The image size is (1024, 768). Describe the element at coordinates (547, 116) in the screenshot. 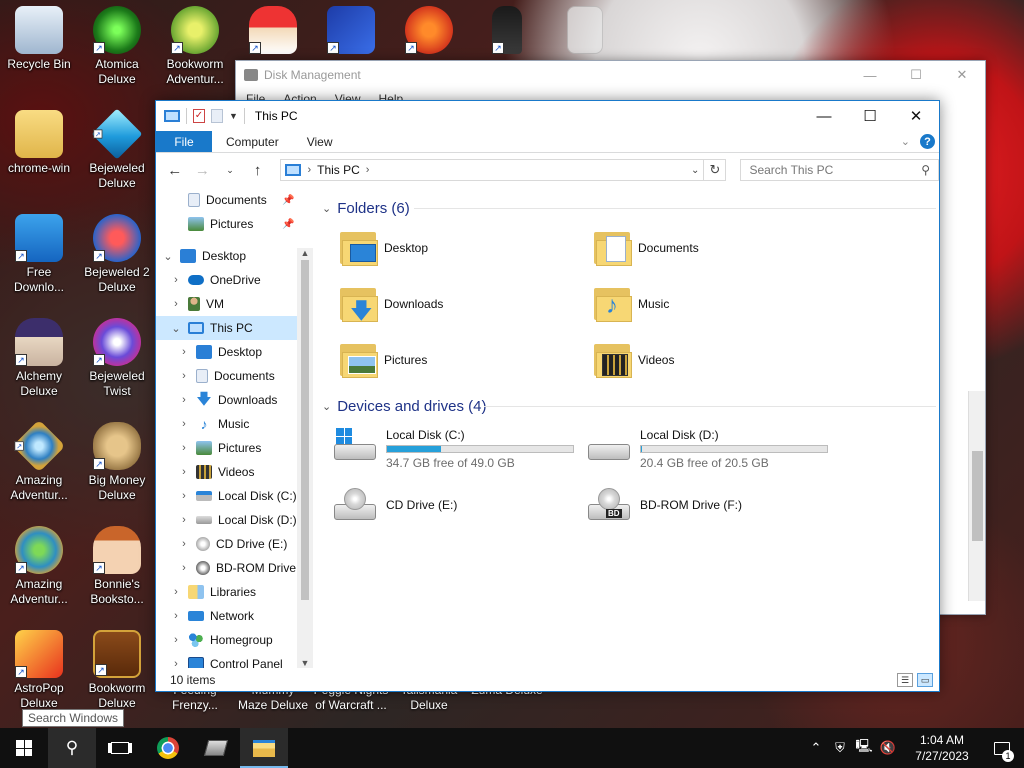

I see `explorer-titlebar: ✓ ▼ This PC — ☐ ✕` at that location.